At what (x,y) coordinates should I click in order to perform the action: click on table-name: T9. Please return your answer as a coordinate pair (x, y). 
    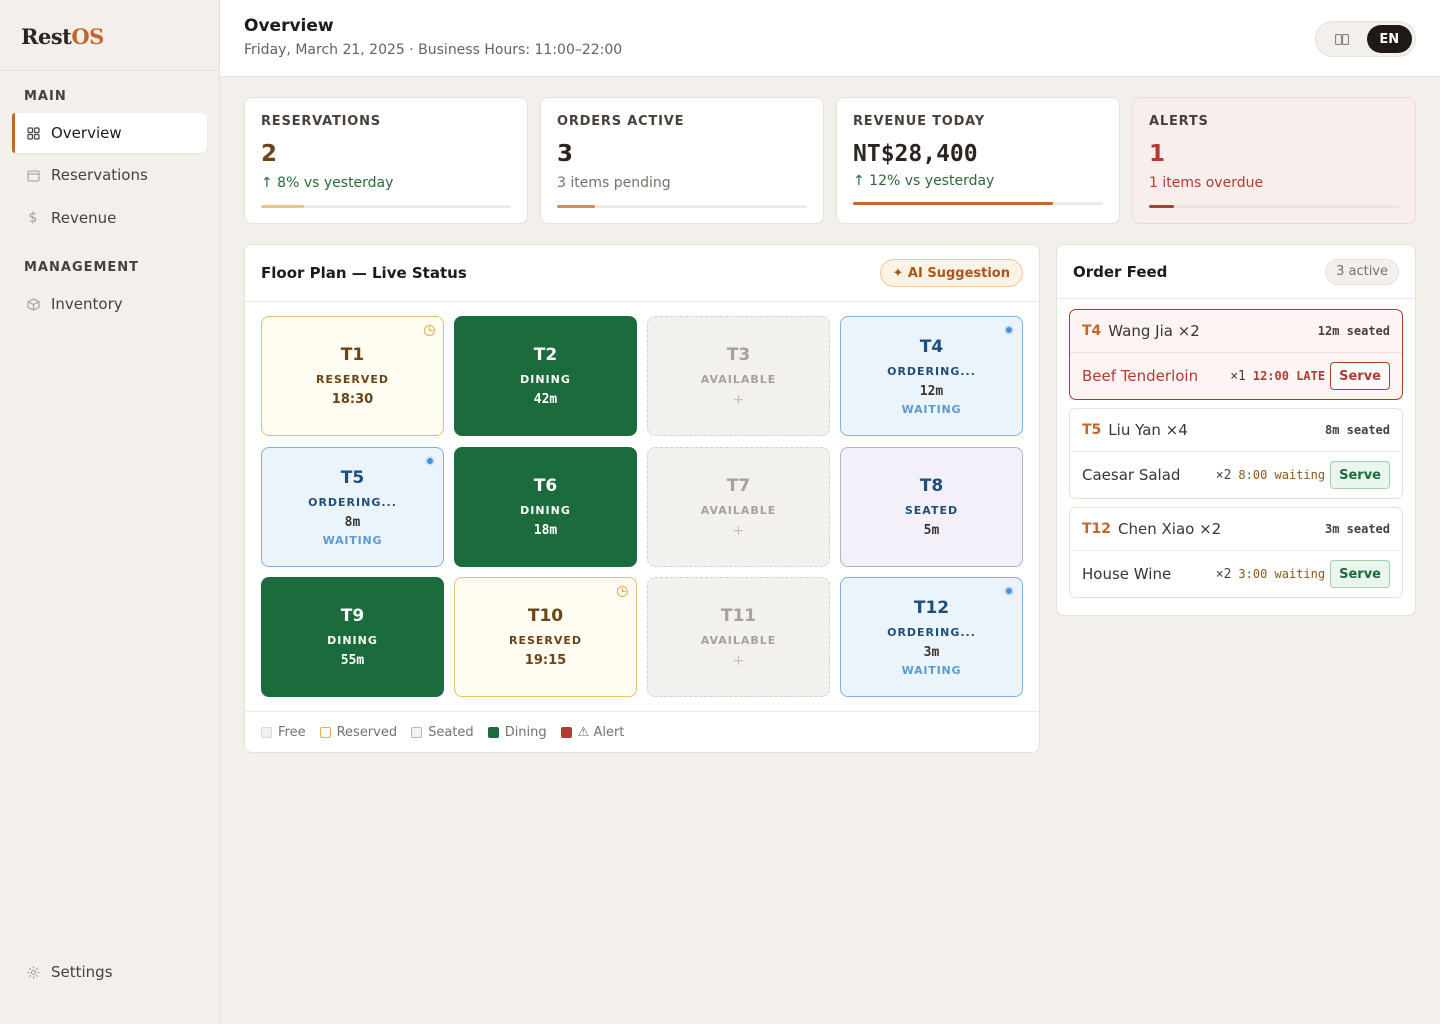
    Looking at the image, I should click on (352, 616).